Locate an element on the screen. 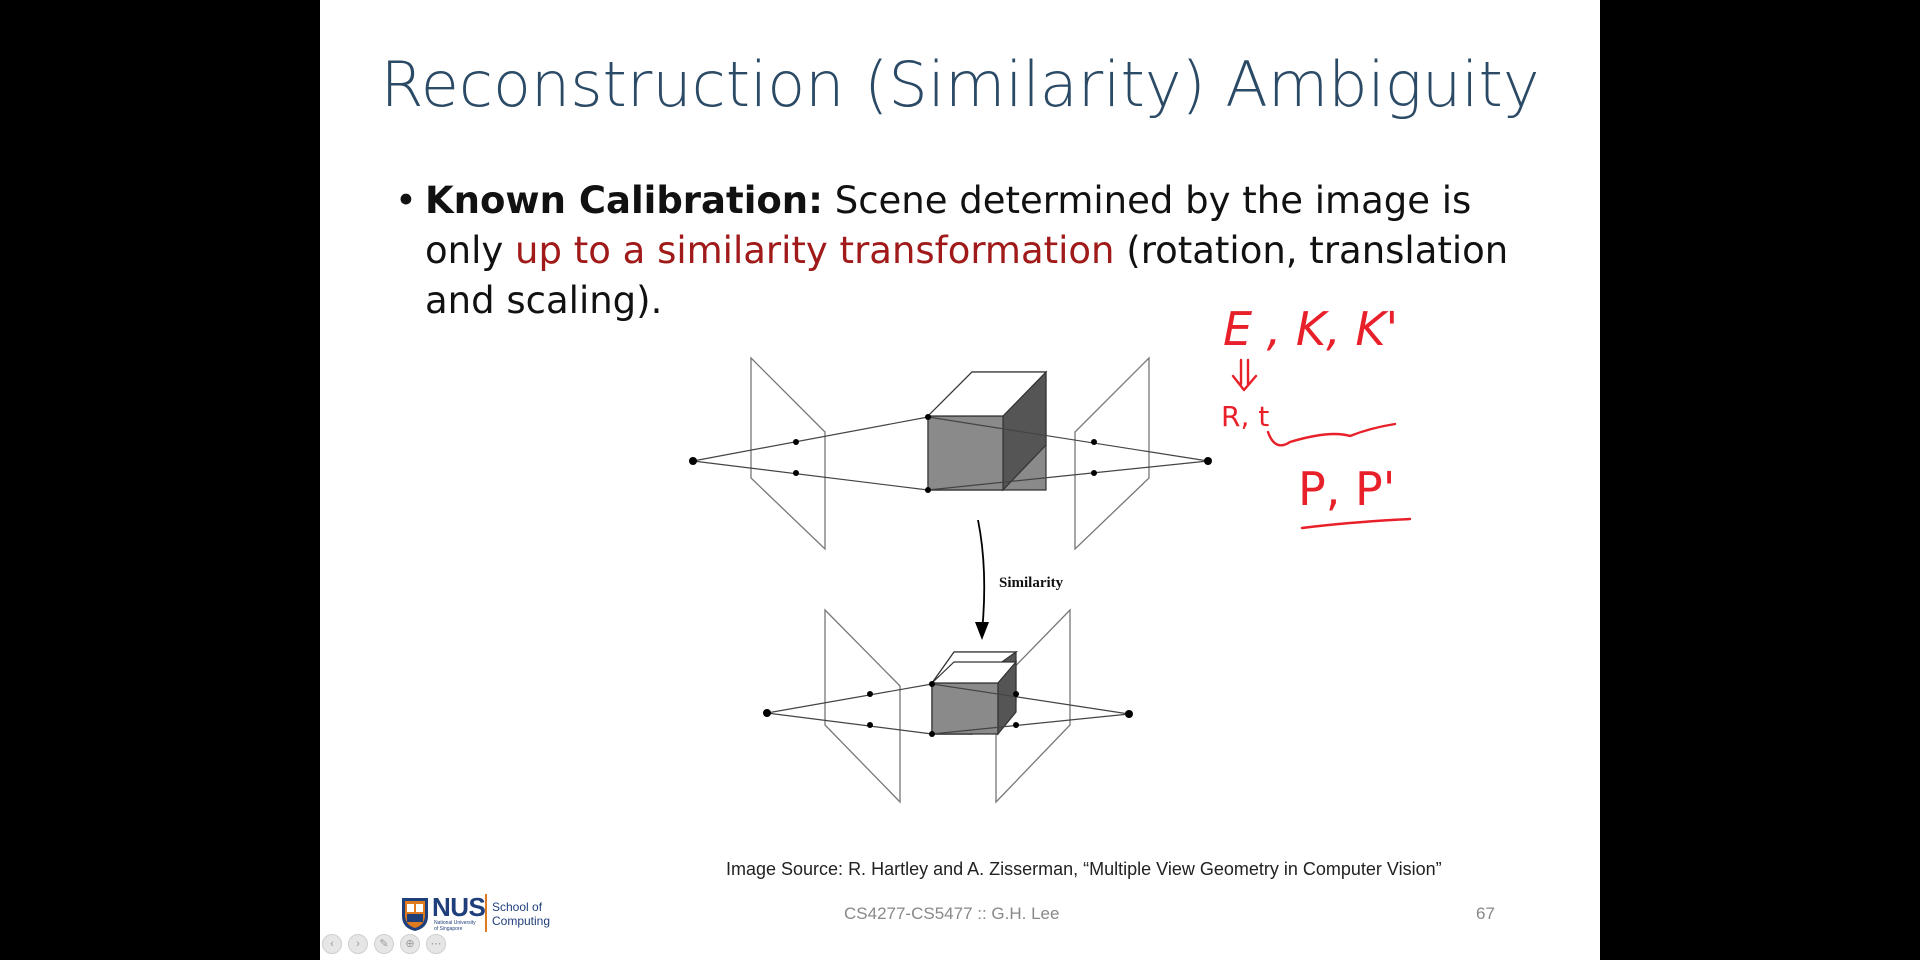 Image resolution: width=1920 pixels, height=960 pixels. nus-crest-icon is located at coordinates (415, 914).